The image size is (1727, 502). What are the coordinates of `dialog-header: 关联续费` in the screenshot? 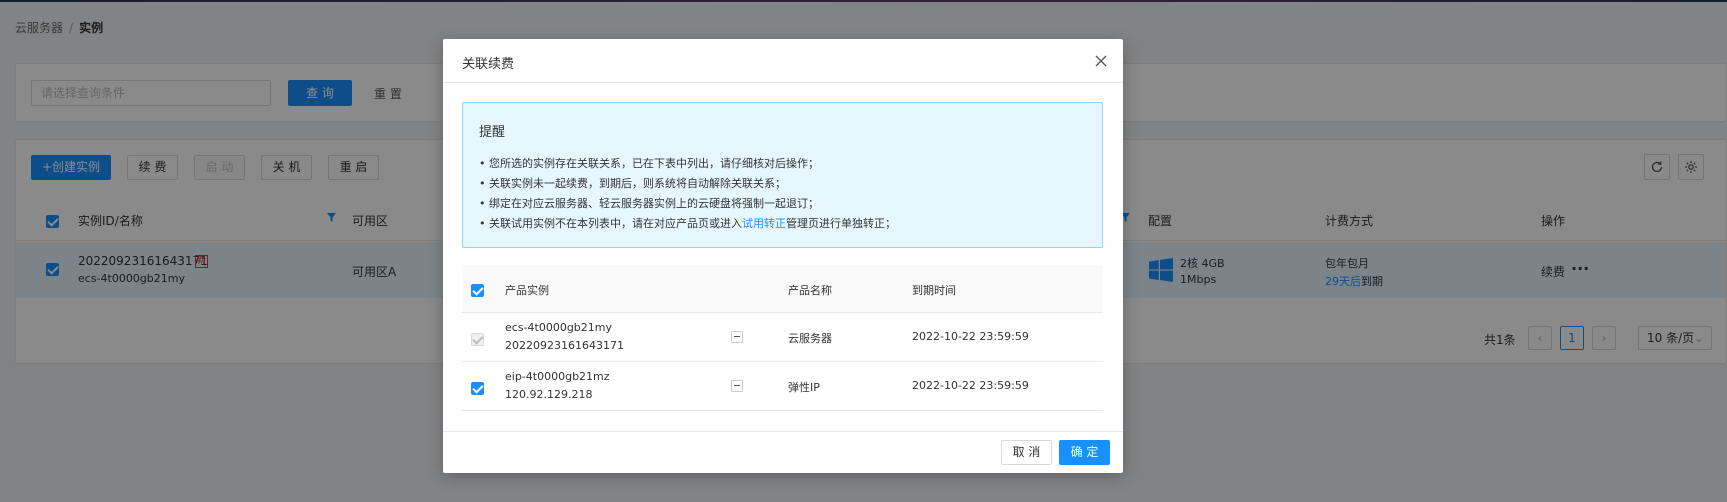 It's located at (783, 61).